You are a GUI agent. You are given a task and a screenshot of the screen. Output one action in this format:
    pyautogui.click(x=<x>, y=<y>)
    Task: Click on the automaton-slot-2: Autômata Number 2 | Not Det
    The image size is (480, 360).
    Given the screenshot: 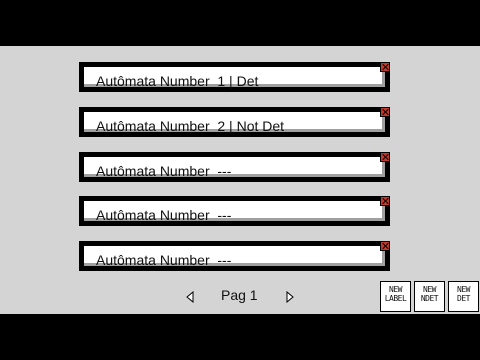 What is the action you would take?
    pyautogui.click(x=234, y=122)
    